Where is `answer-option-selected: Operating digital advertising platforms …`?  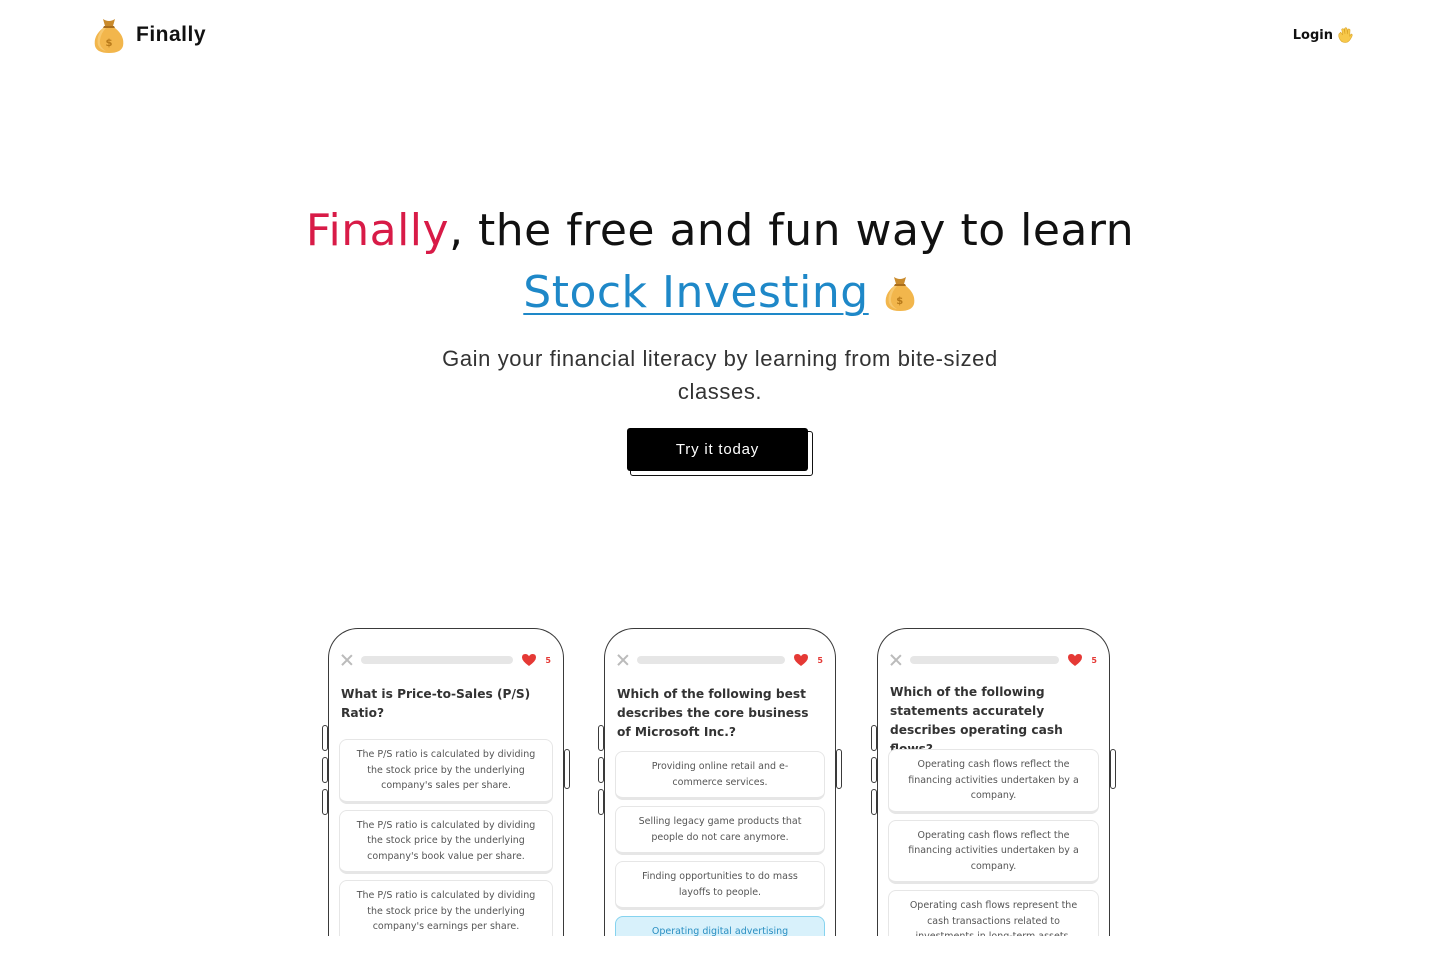 answer-option-selected: Operating digital advertising platforms … is located at coordinates (720, 928).